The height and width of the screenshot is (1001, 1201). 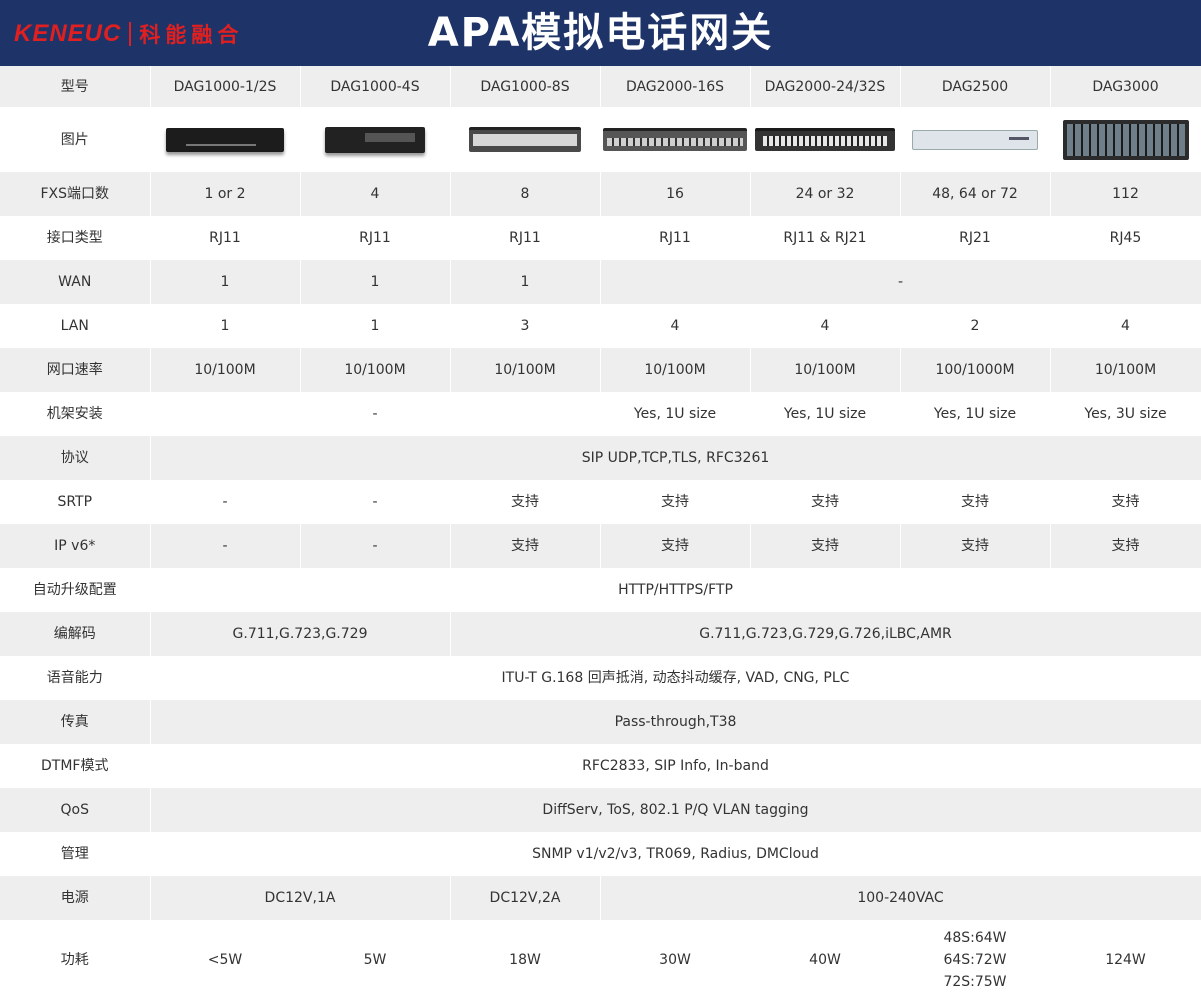 I want to click on model-cell: DAG1000-4S, so click(x=375, y=86).